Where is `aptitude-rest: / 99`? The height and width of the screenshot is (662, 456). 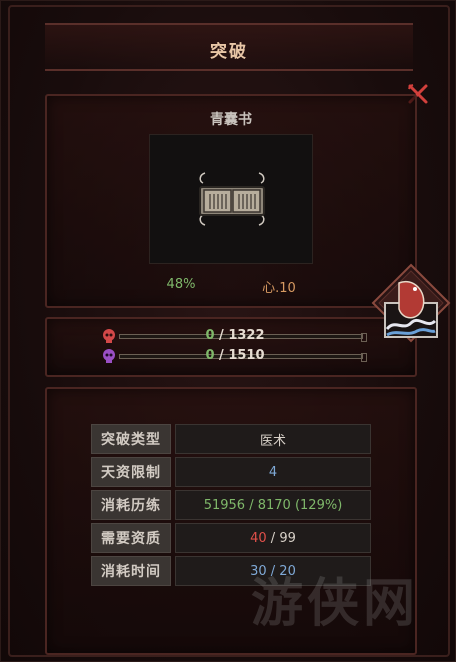 aptitude-rest: / 99 is located at coordinates (281, 538).